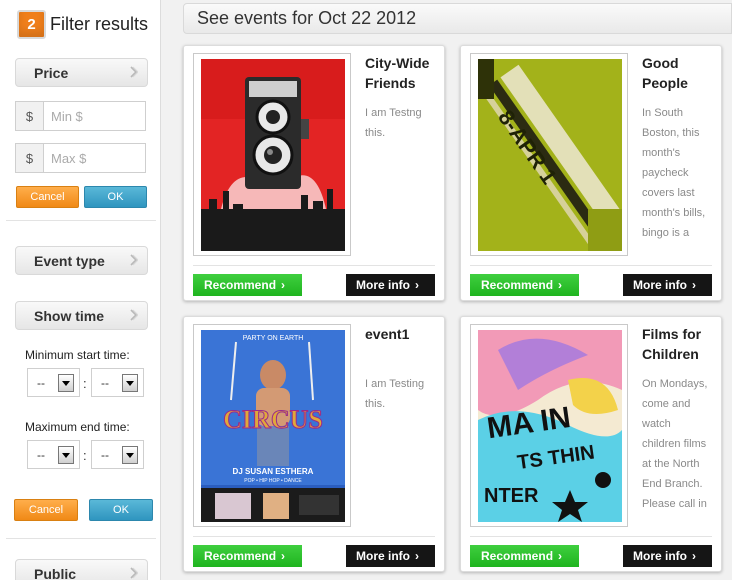 The width and height of the screenshot is (732, 580). Describe the element at coordinates (402, 73) in the screenshot. I see `event-title: City-Wide Friends` at that location.